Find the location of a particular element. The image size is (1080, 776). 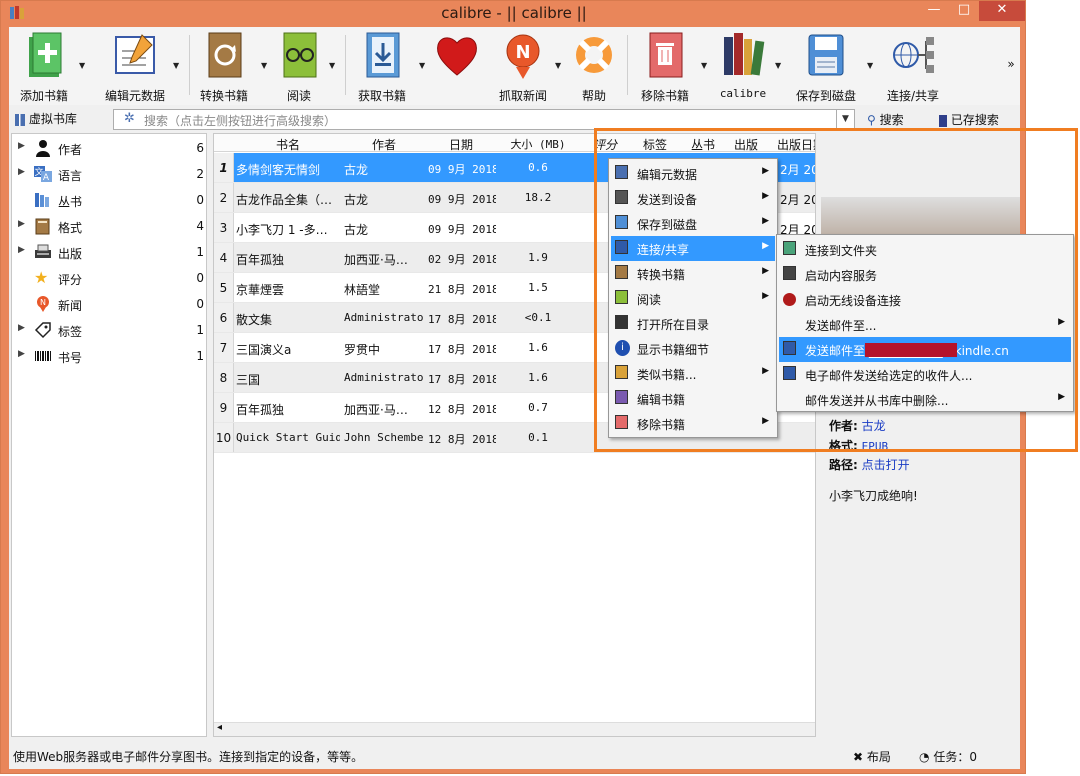

series-icon is located at coordinates (42, 200).